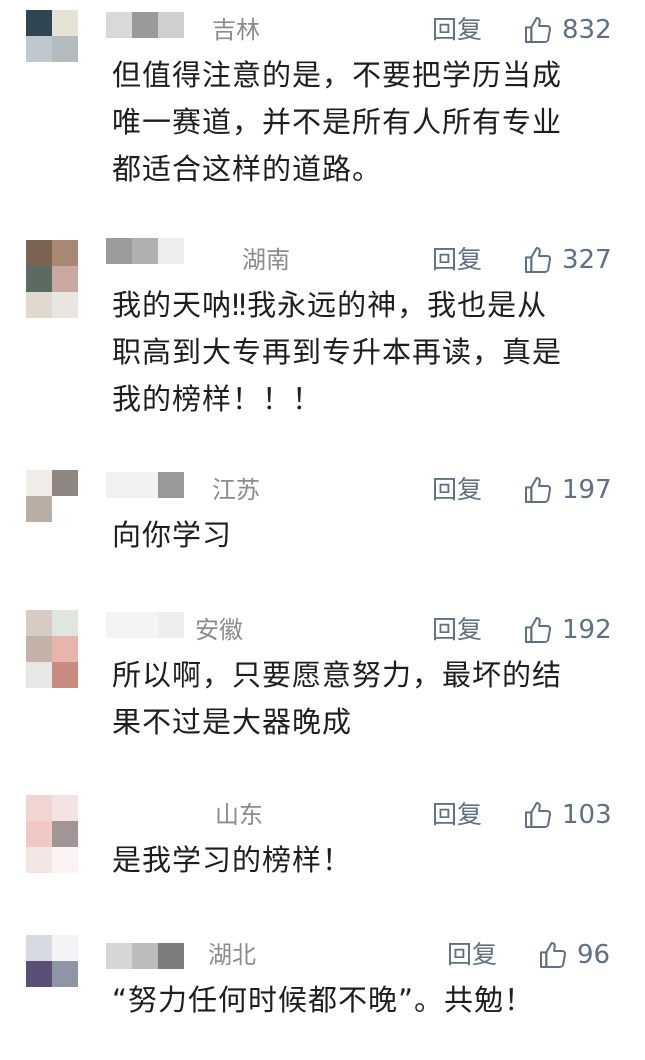  I want to click on like-button: 103, so click(567, 815).